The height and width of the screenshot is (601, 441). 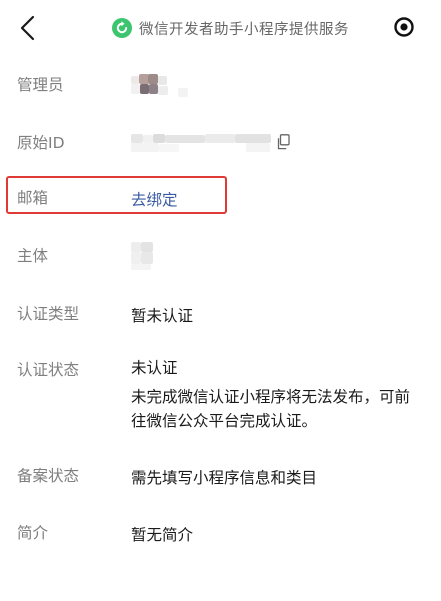 What do you see at coordinates (224, 478) in the screenshot?
I see `record-status-value: 需先填写小程序信息和类目` at bounding box center [224, 478].